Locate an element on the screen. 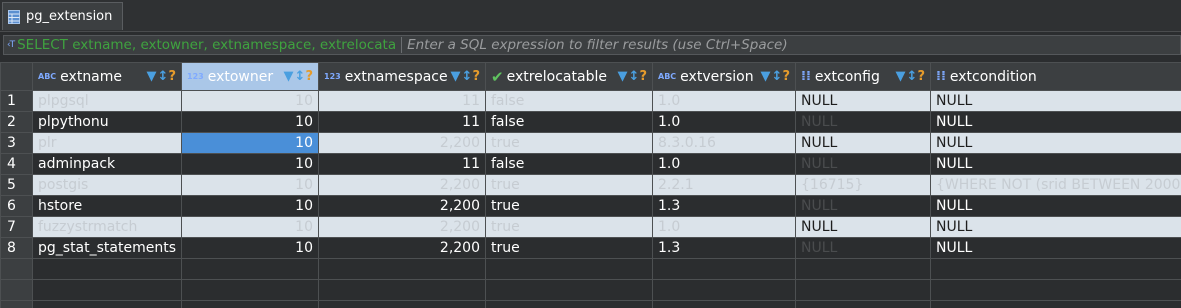 The height and width of the screenshot is (308, 1181). cell-extname: postgis is located at coordinates (107, 185).